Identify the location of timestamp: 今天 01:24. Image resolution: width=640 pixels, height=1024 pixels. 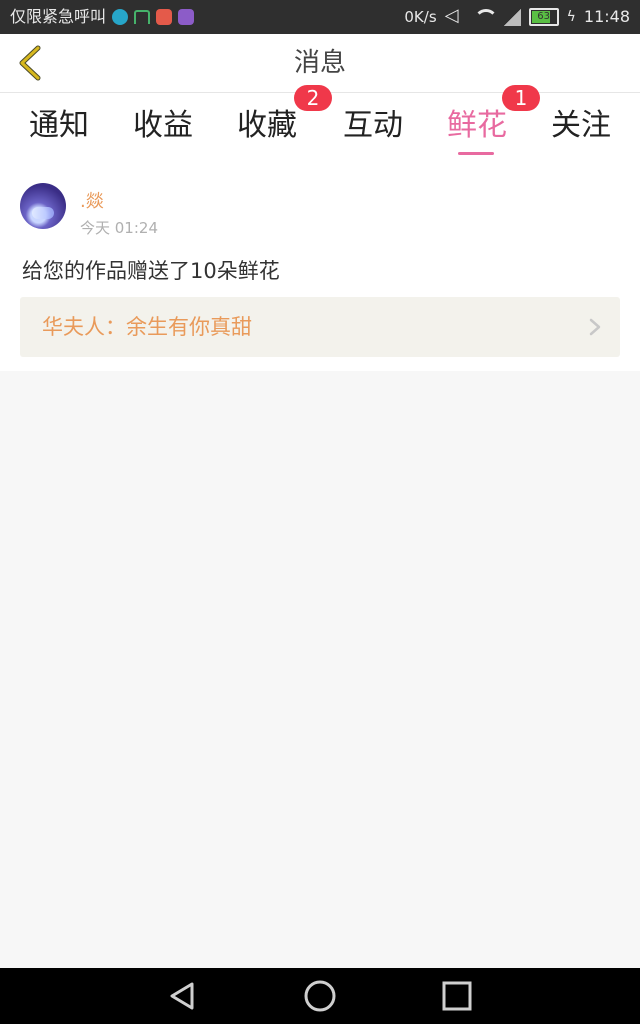
(119, 228).